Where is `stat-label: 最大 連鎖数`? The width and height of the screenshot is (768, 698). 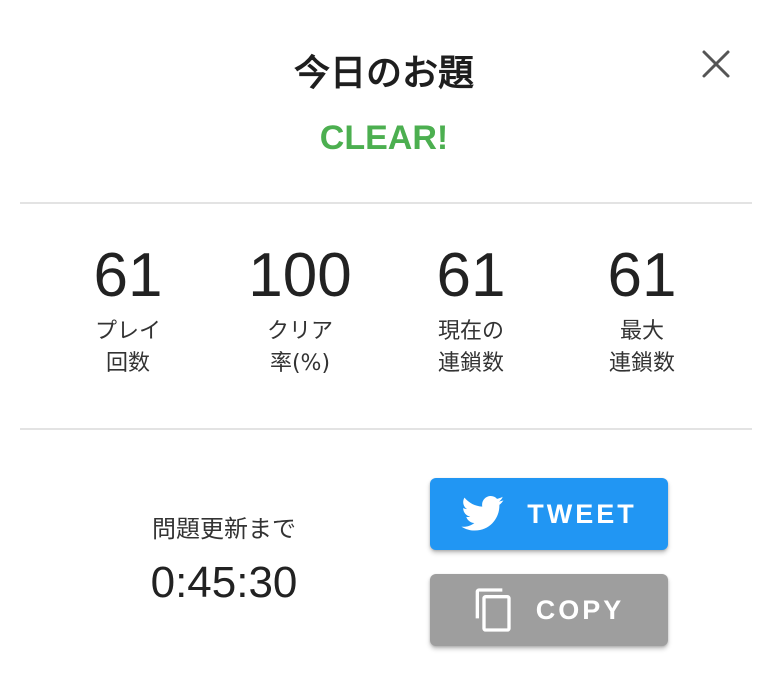
stat-label: 最大 連鎖数 is located at coordinates (642, 348).